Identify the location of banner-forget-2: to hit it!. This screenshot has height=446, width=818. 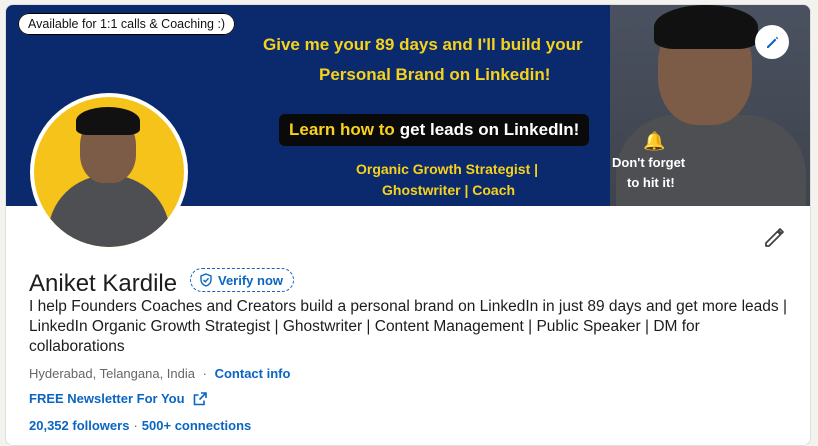
(651, 182).